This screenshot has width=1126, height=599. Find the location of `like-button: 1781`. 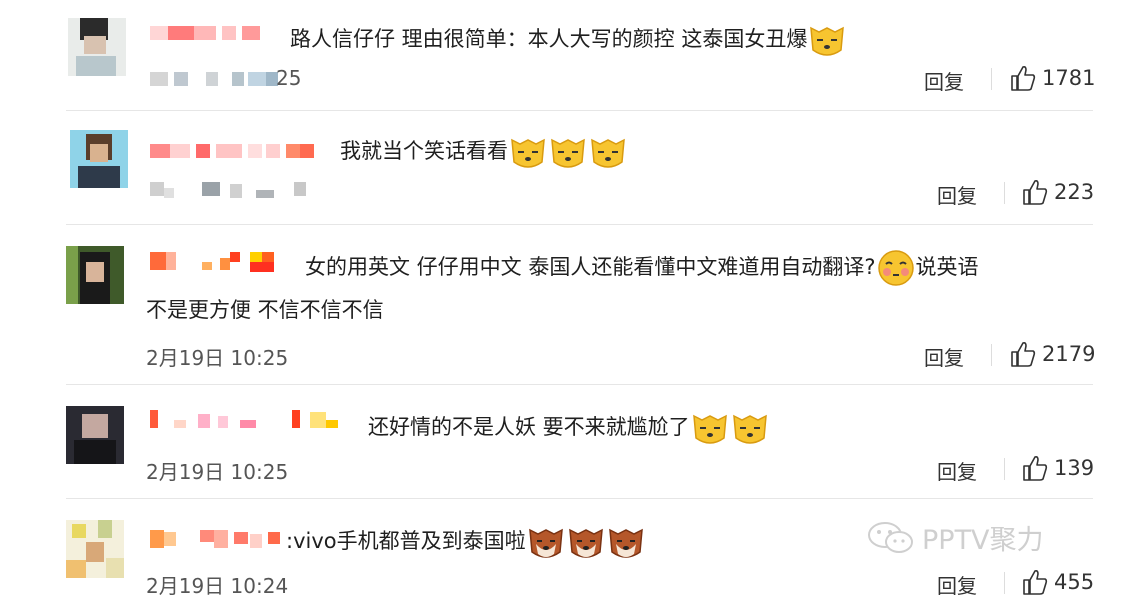

like-button: 1781 is located at coordinates (1052, 78).